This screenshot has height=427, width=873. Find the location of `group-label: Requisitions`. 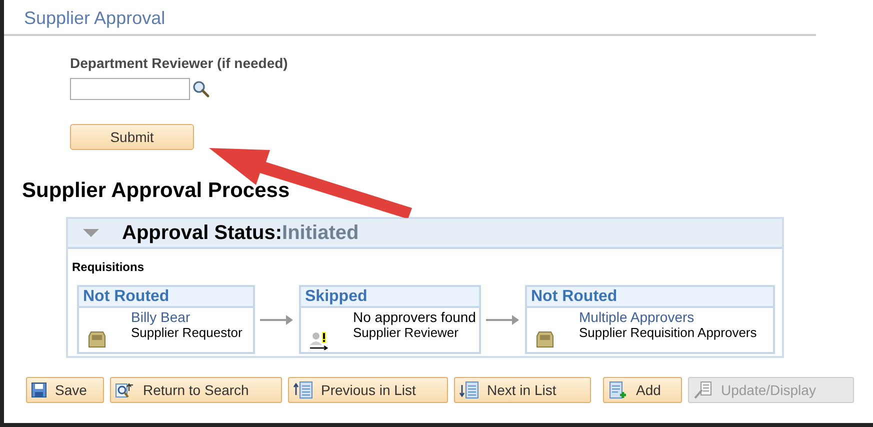

group-label: Requisitions is located at coordinates (108, 267).